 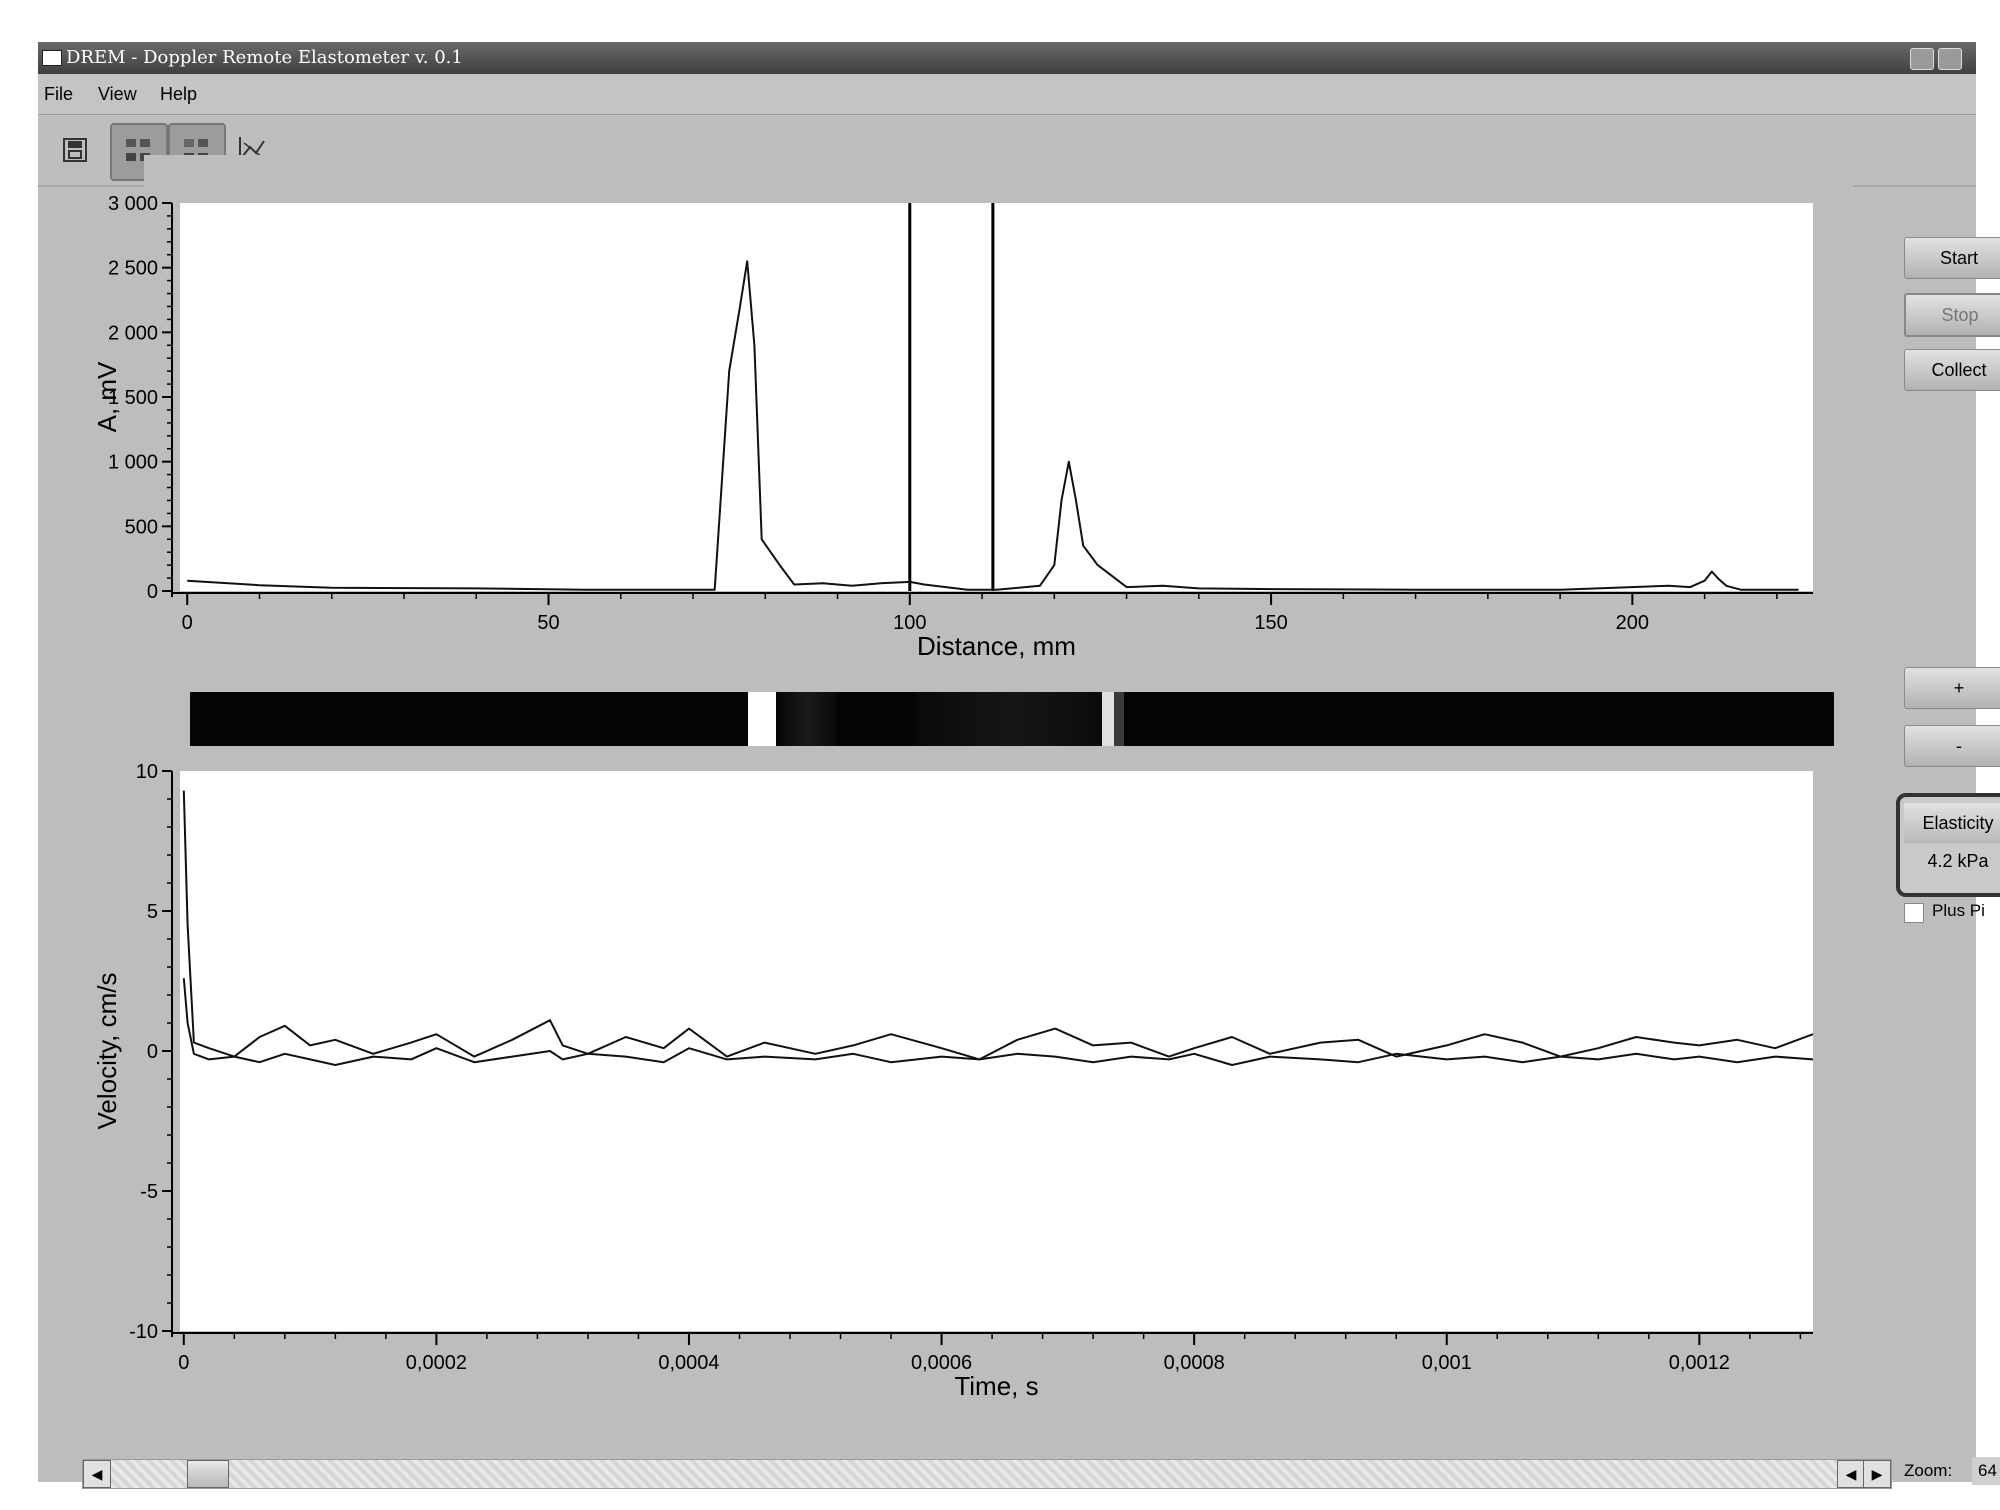 I want to click on strip-marker, so click(x=1108, y=719).